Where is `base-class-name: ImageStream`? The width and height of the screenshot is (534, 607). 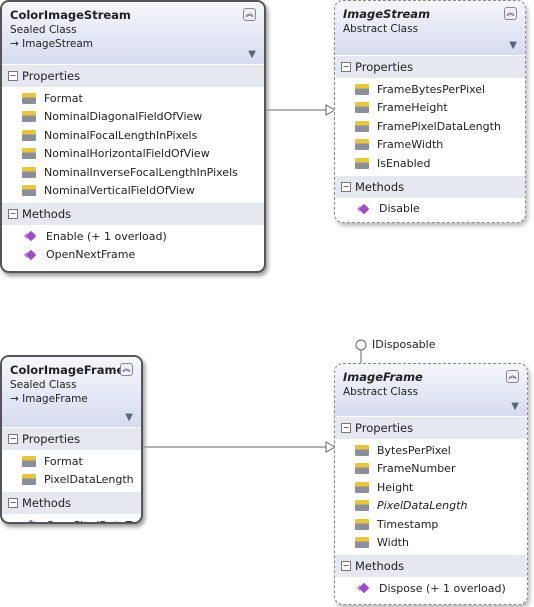 base-class-name: ImageStream is located at coordinates (58, 44).